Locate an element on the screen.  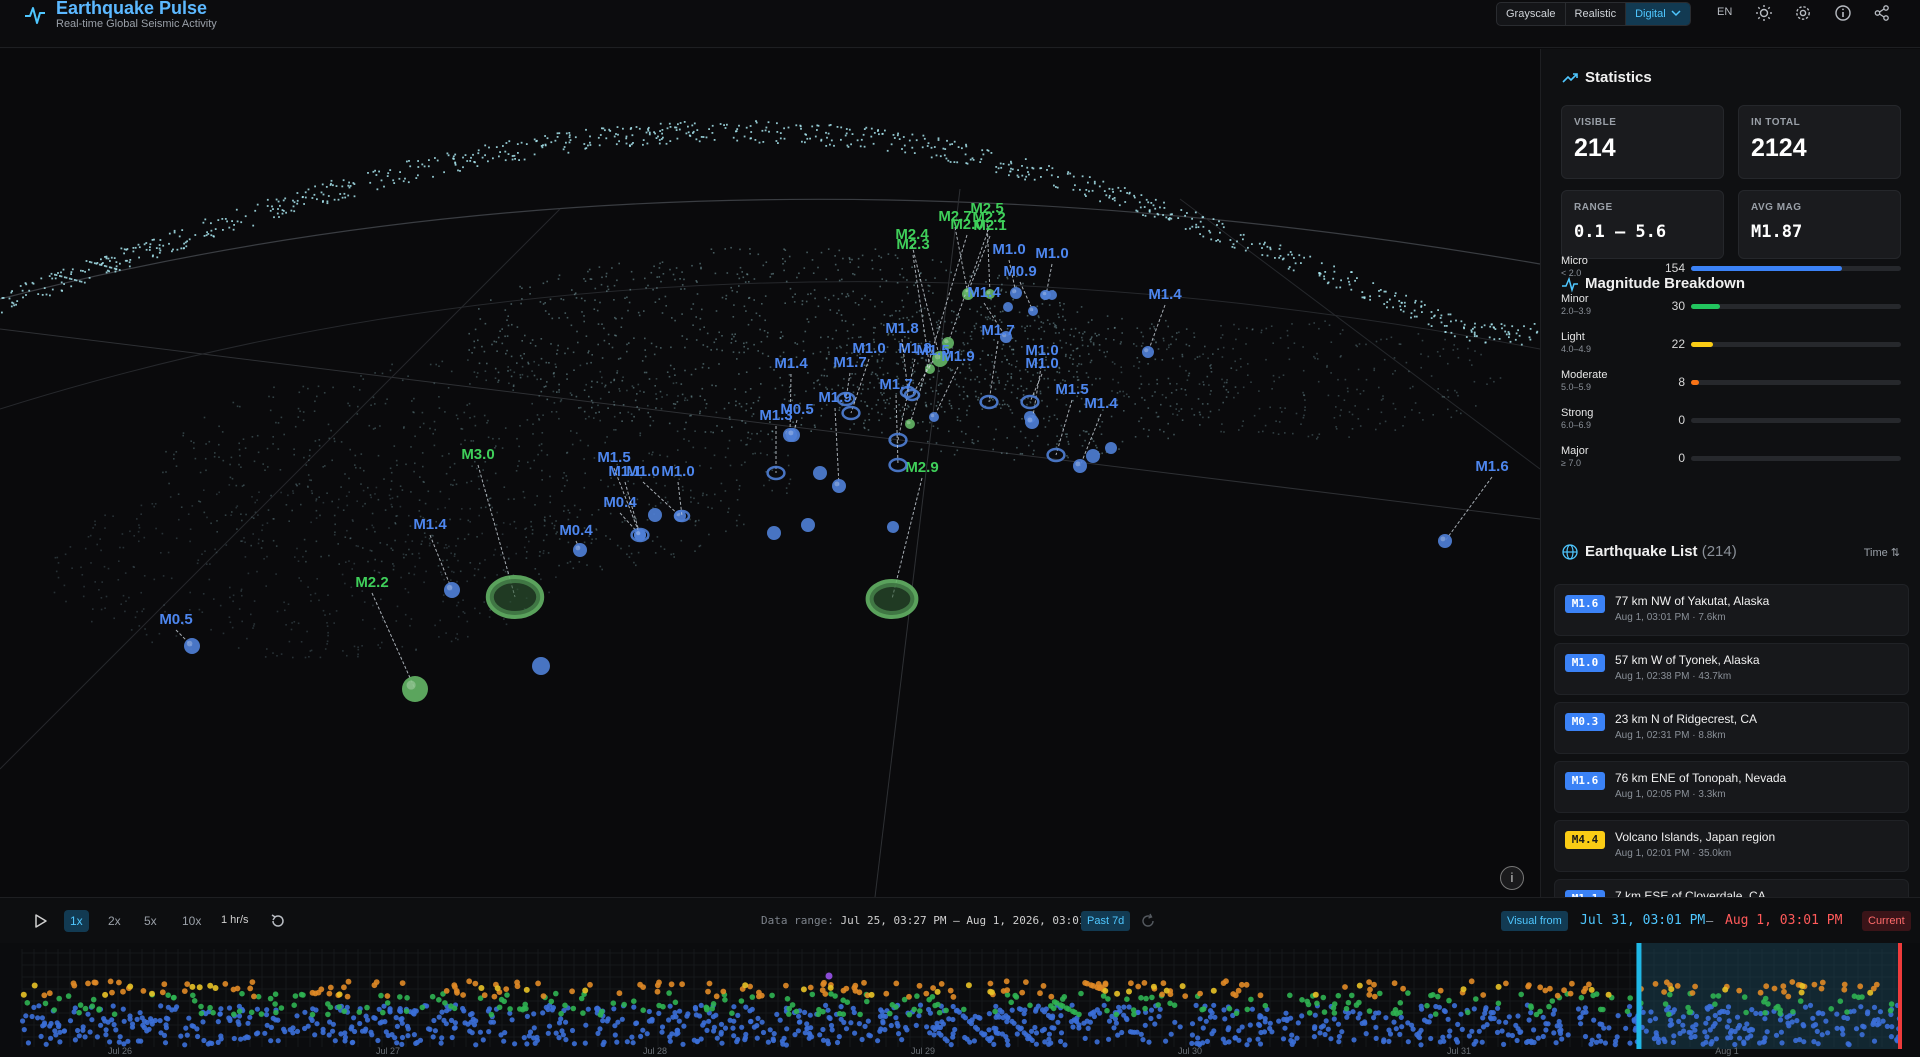
magnitude-label: M1.7 is located at coordinates (895, 384).